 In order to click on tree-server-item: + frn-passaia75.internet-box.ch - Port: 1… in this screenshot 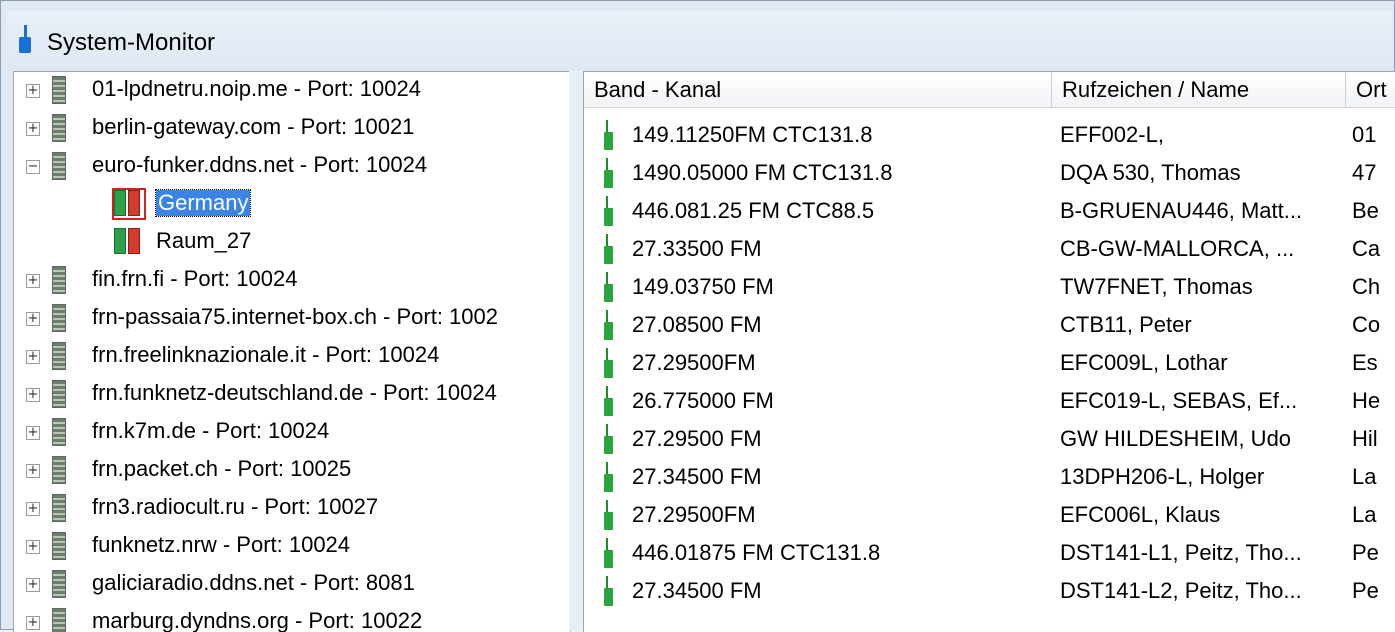, I will do `click(292, 318)`.